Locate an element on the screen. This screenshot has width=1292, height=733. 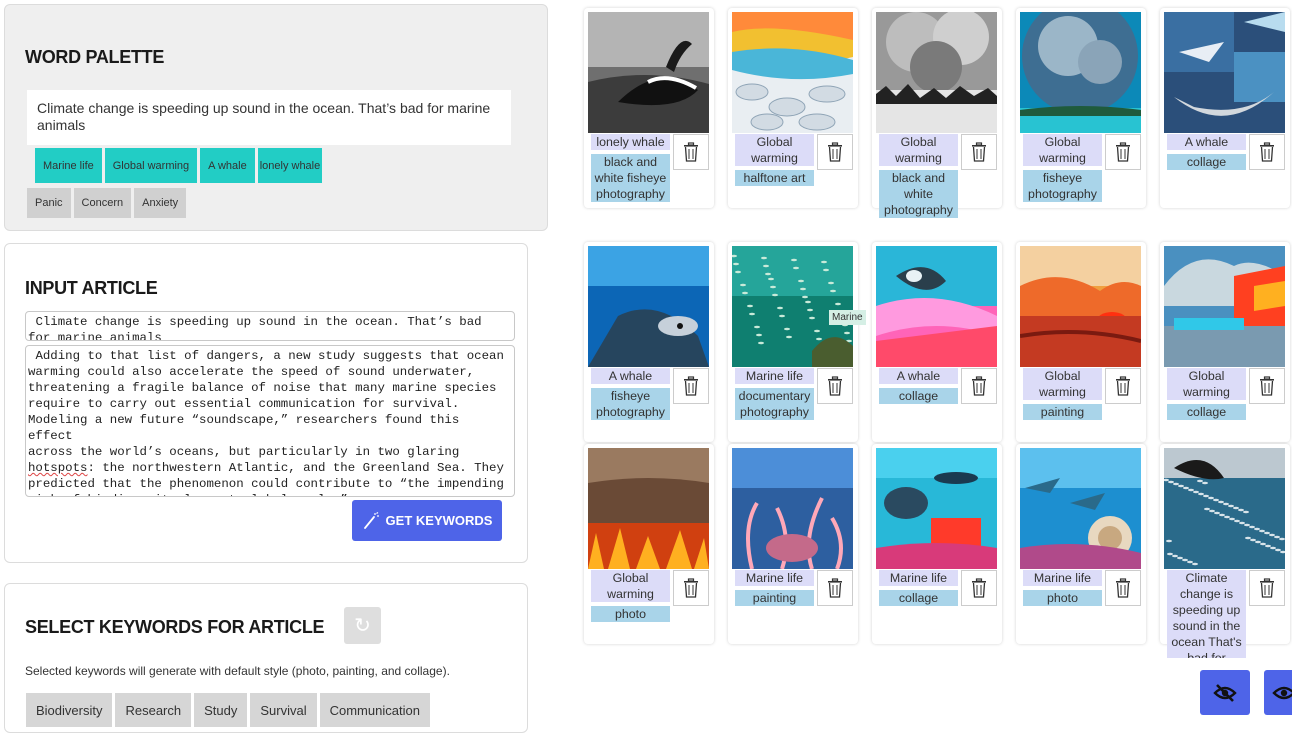
palette-emotion-chip: Anxiety is located at coordinates (160, 203).